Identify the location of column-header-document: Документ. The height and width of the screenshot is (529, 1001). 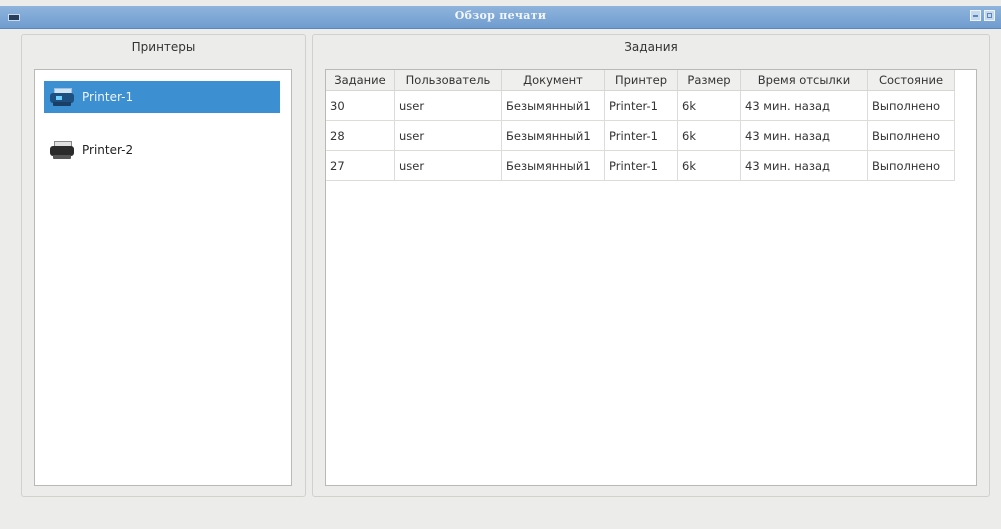
(553, 80).